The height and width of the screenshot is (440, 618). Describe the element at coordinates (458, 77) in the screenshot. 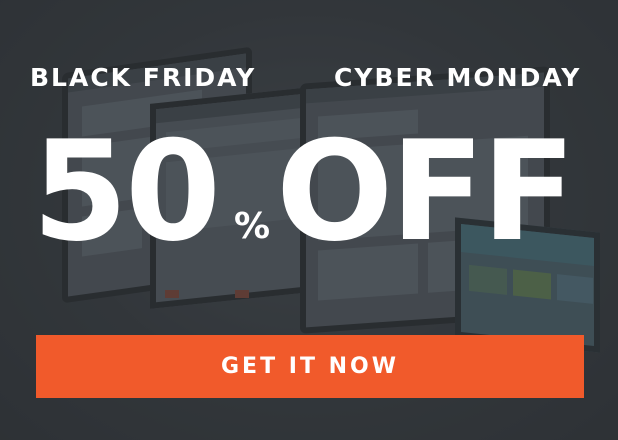

I see `cyber-monday-heading: CYBER MONDAY` at that location.